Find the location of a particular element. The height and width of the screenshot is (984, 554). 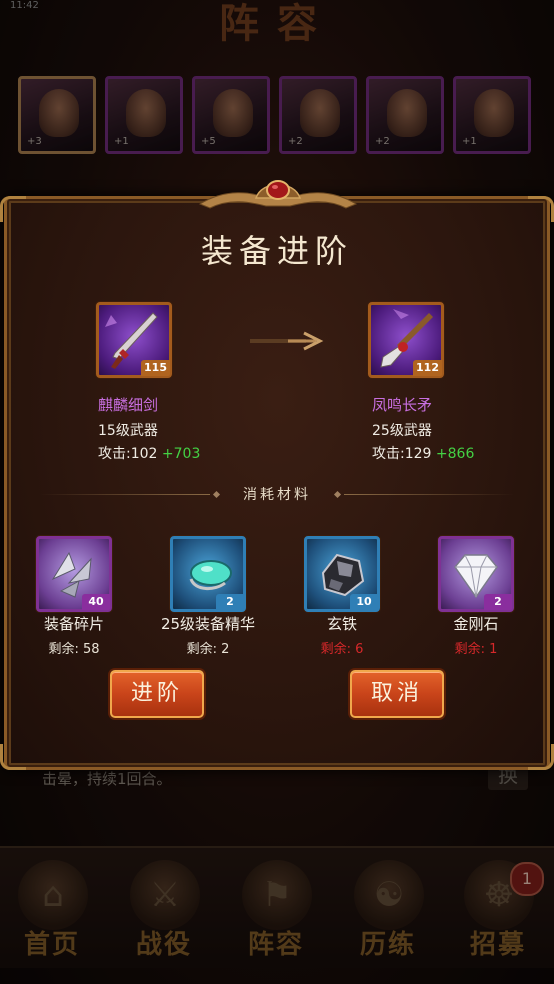

from-item-slot: 115 is located at coordinates (134, 340).